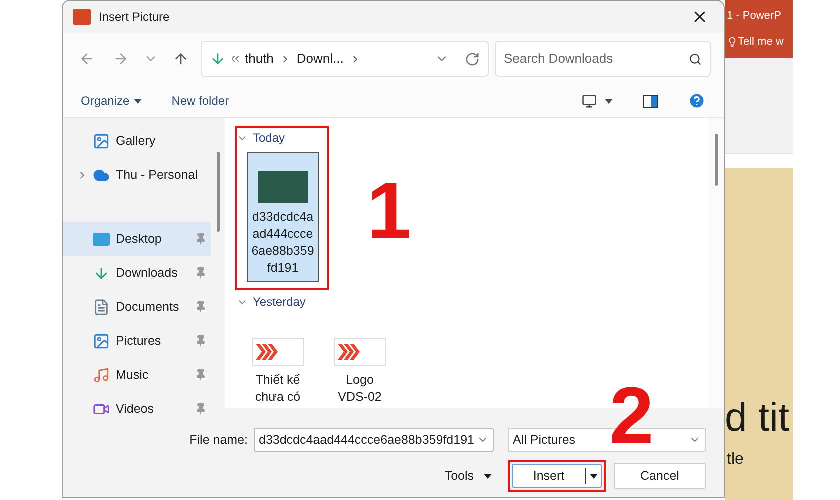 The image size is (840, 500). What do you see at coordinates (759, 334) in the screenshot?
I see `slide-canvas: d tit tle` at bounding box center [759, 334].